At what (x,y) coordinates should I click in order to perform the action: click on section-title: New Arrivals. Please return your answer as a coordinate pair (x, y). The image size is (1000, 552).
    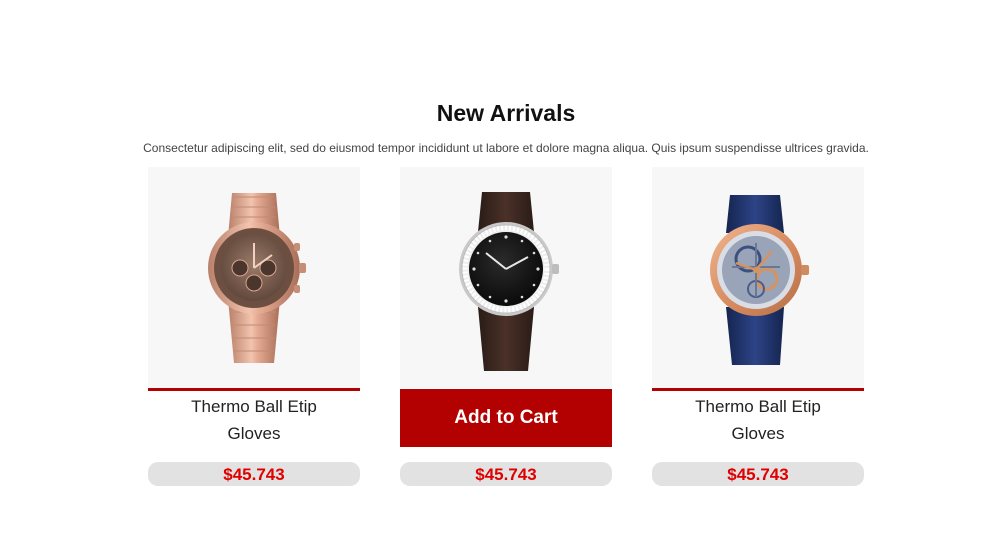
    Looking at the image, I should click on (506, 113).